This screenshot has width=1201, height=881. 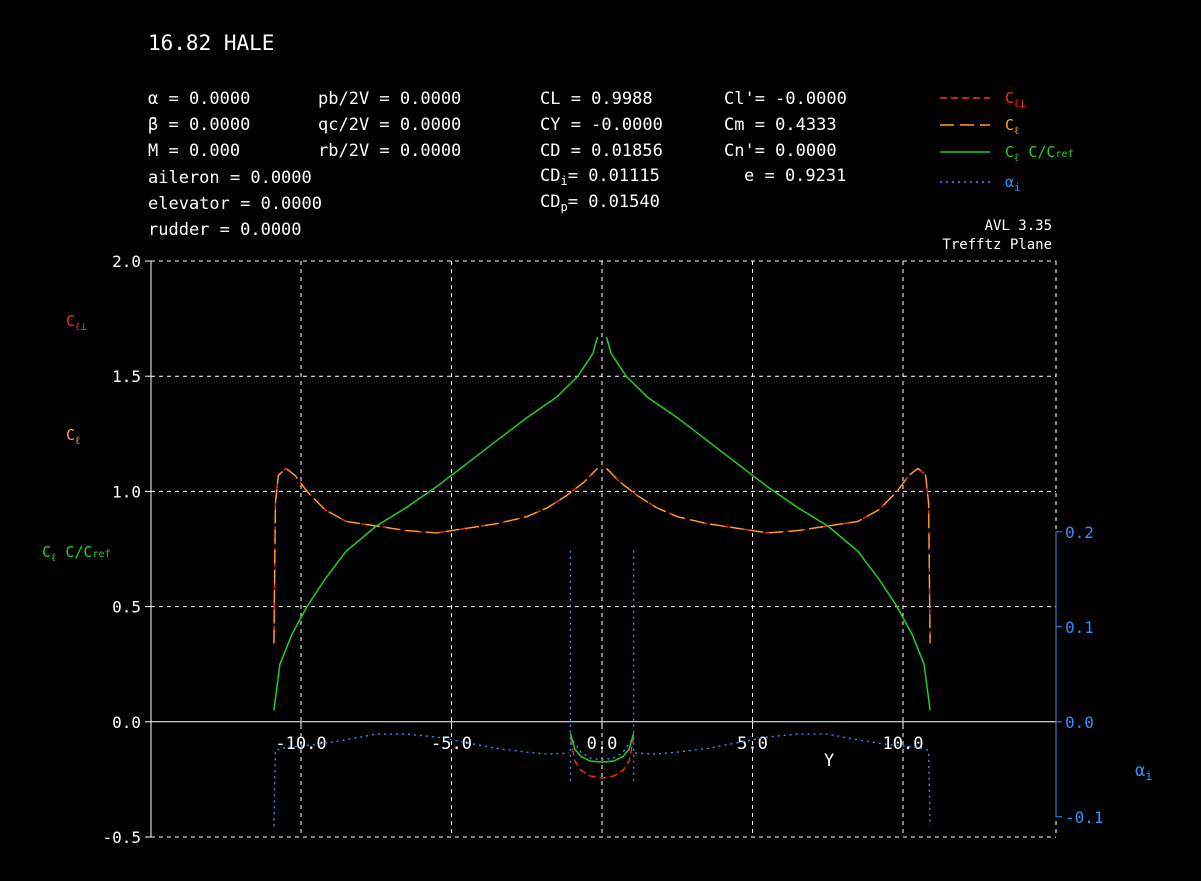 I want to click on legend-label-cl_perp: Cℓ⊥, so click(x=1015, y=99).